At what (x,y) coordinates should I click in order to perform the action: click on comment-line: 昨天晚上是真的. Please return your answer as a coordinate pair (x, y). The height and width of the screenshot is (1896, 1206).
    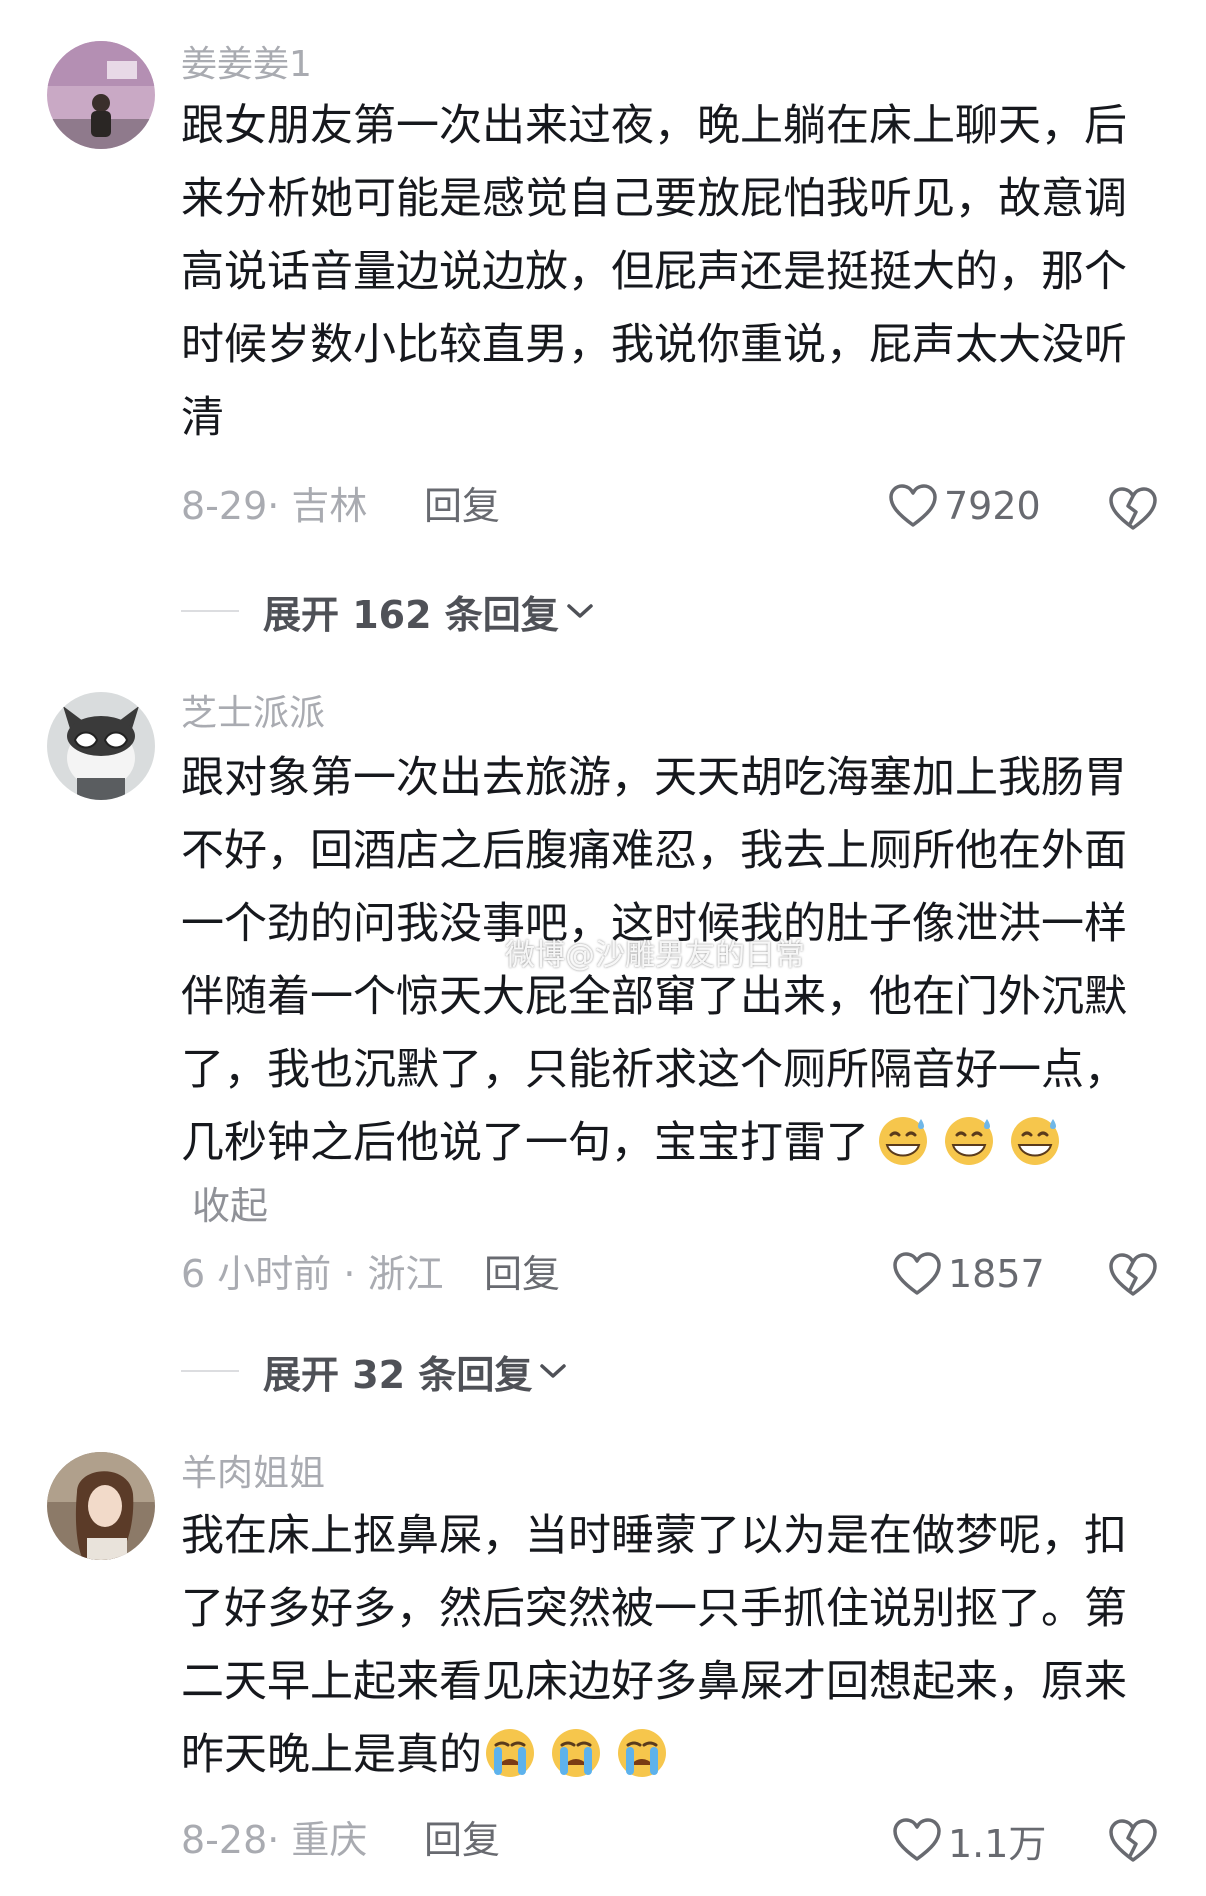
    Looking at the image, I should click on (671, 1755).